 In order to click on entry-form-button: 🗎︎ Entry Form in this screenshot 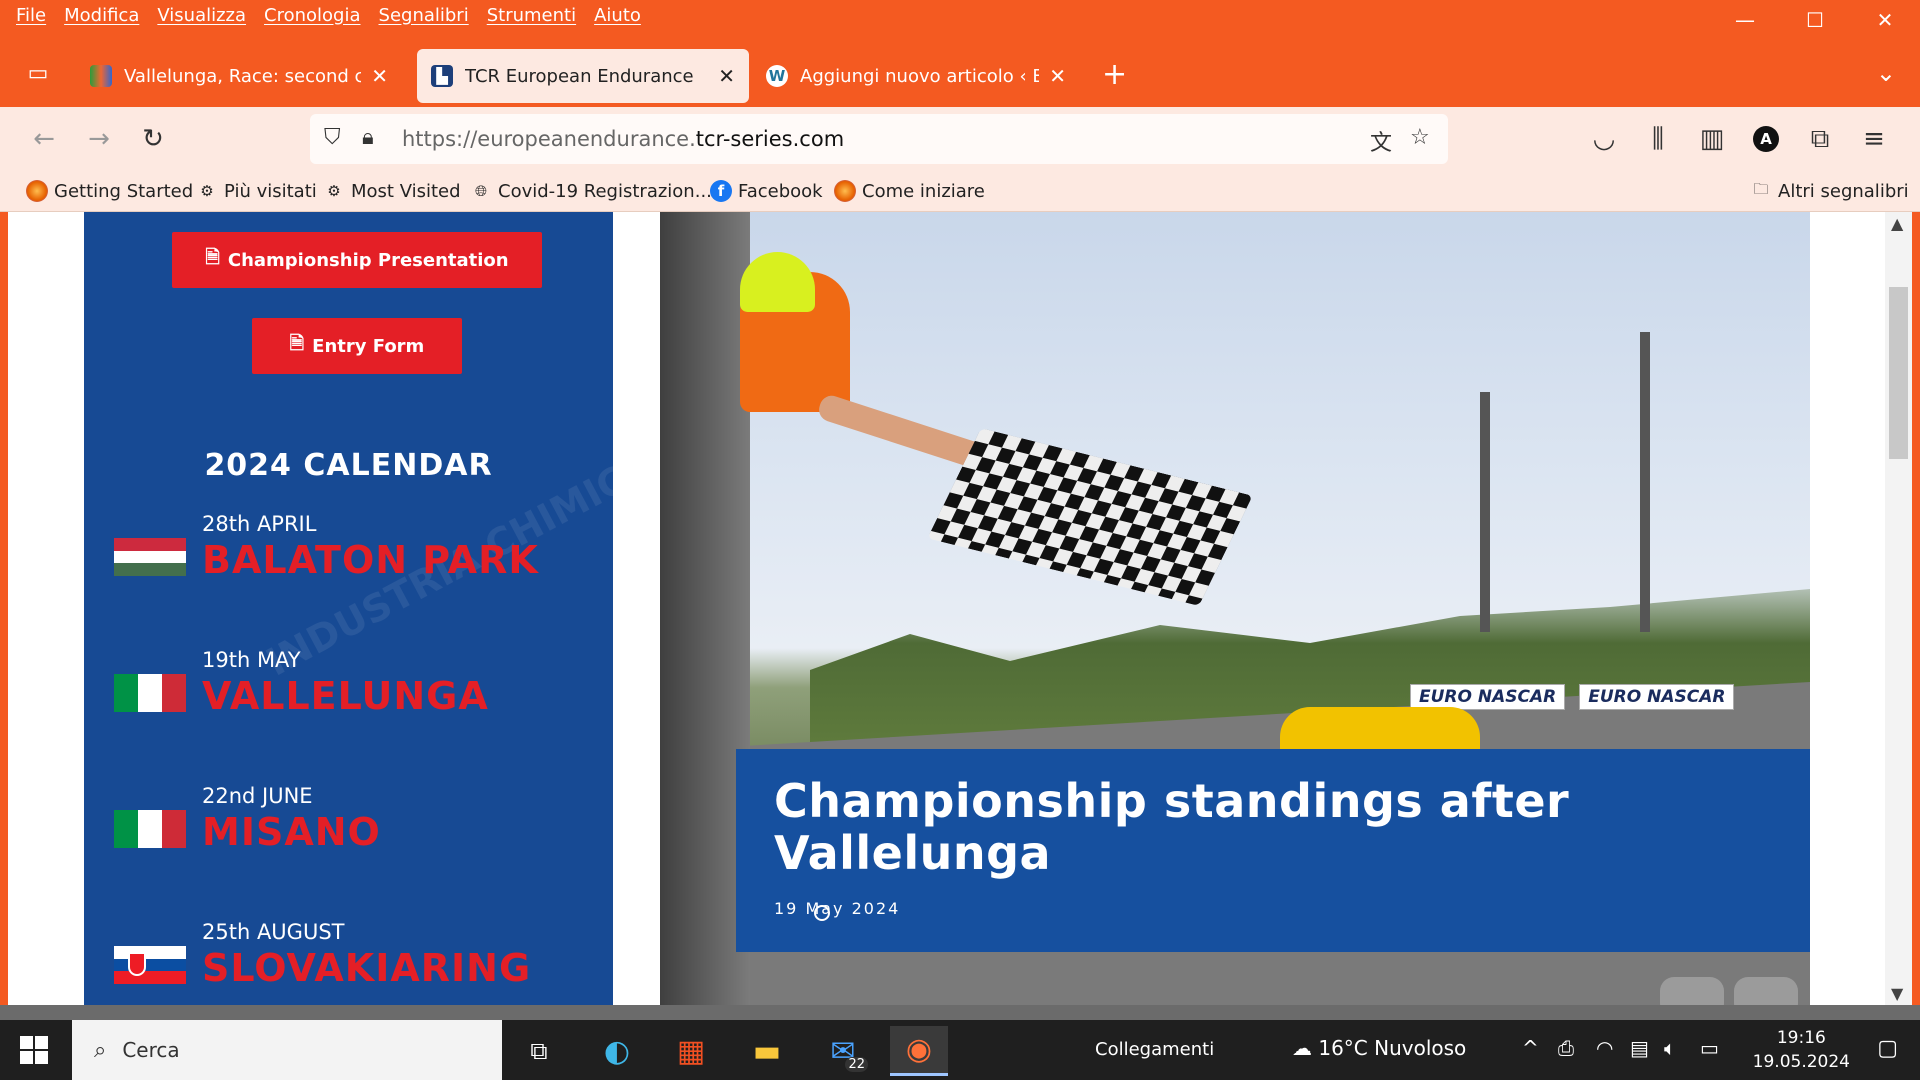, I will do `click(357, 346)`.